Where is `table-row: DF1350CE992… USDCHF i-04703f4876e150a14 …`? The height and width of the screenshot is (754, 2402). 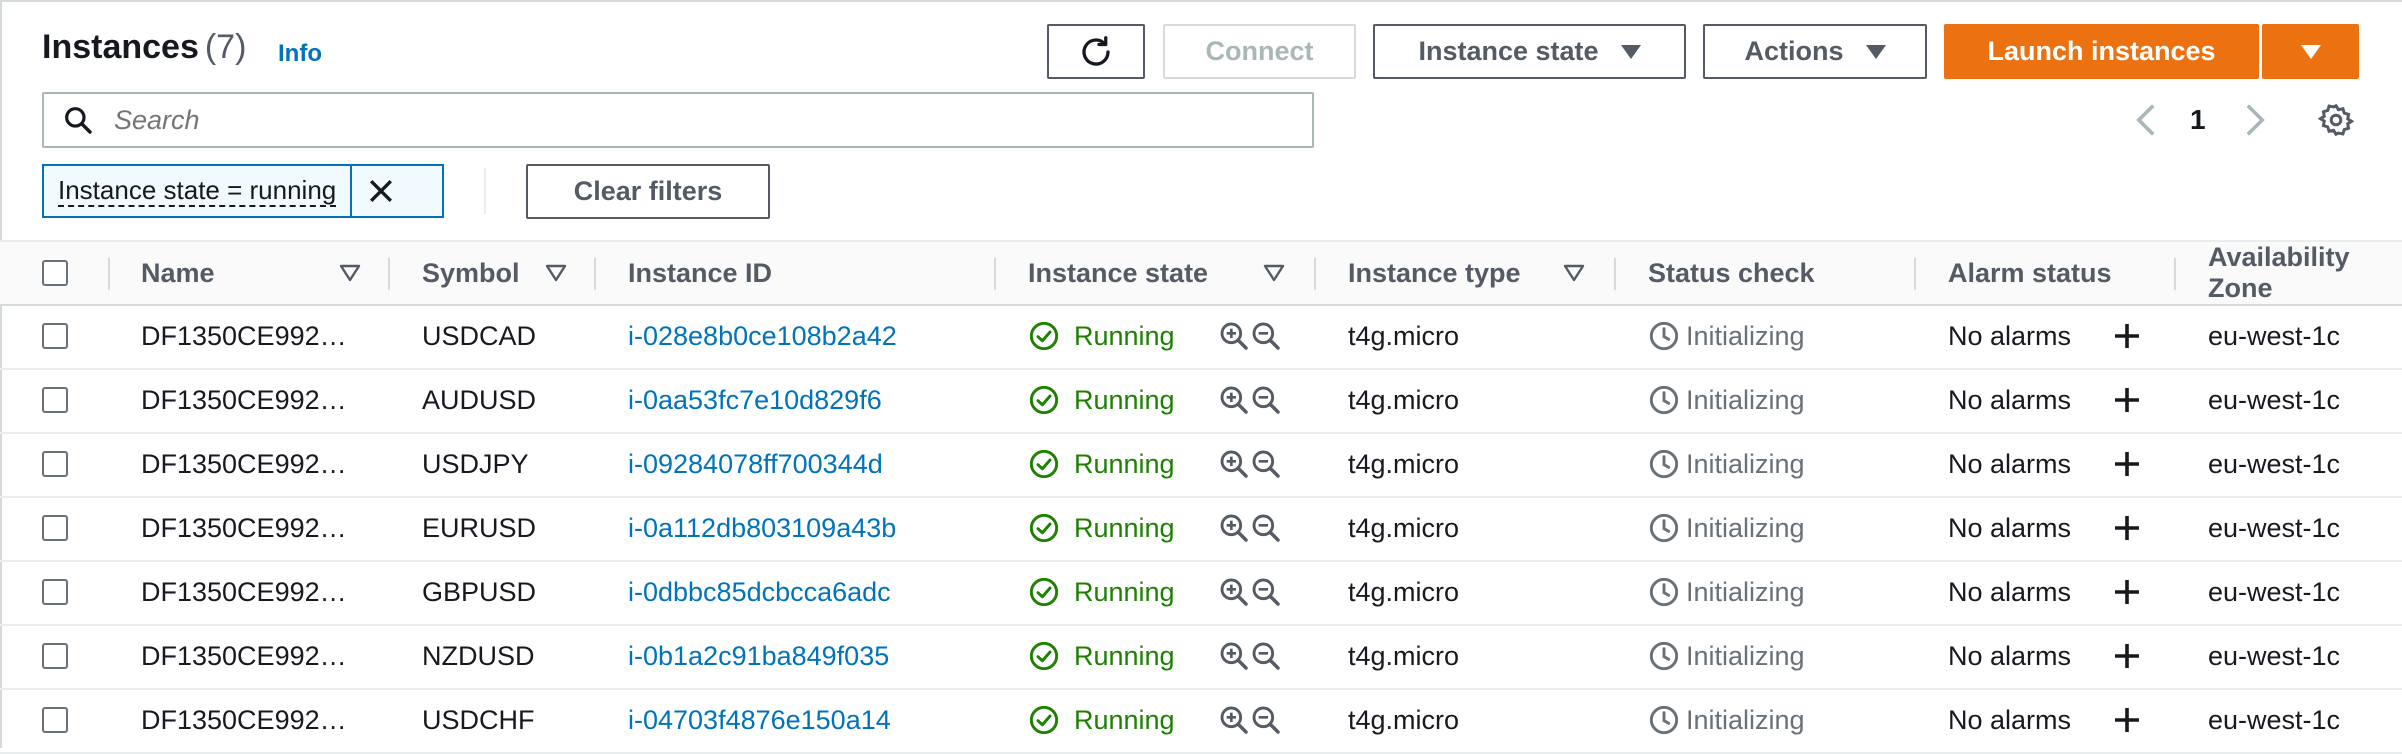 table-row: DF1350CE992… USDCHF i-04703f4876e150a14 … is located at coordinates (1201, 721).